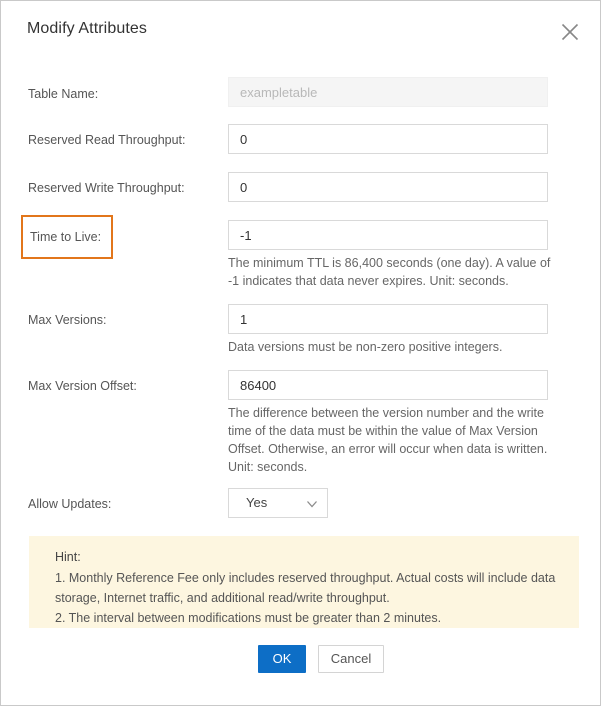  What do you see at coordinates (282, 659) in the screenshot?
I see `ok-button: OK` at bounding box center [282, 659].